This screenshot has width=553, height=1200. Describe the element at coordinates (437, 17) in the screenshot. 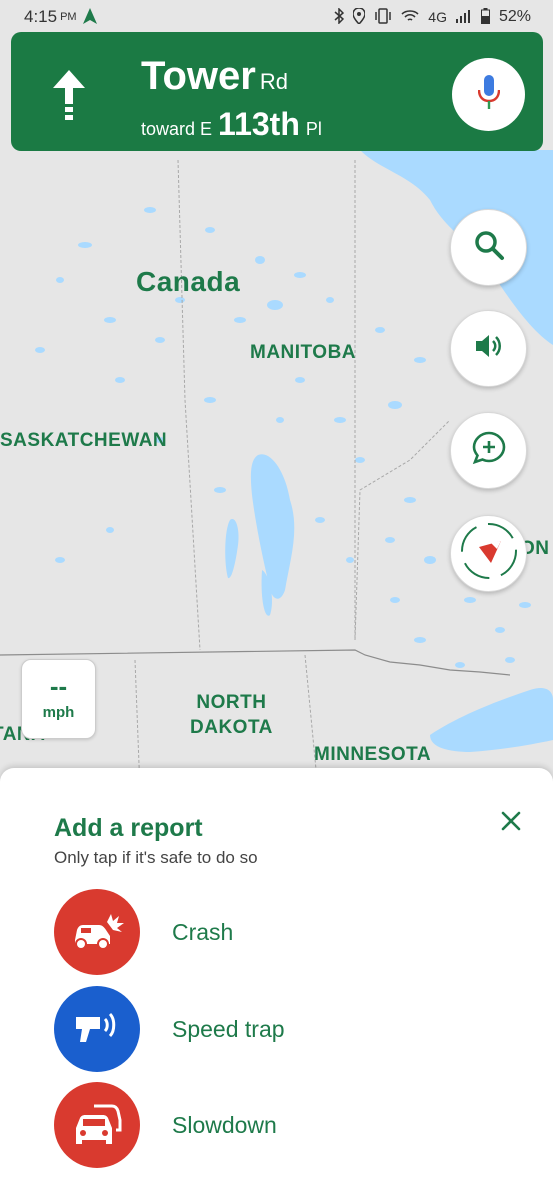

I see `network-type: 4G` at that location.